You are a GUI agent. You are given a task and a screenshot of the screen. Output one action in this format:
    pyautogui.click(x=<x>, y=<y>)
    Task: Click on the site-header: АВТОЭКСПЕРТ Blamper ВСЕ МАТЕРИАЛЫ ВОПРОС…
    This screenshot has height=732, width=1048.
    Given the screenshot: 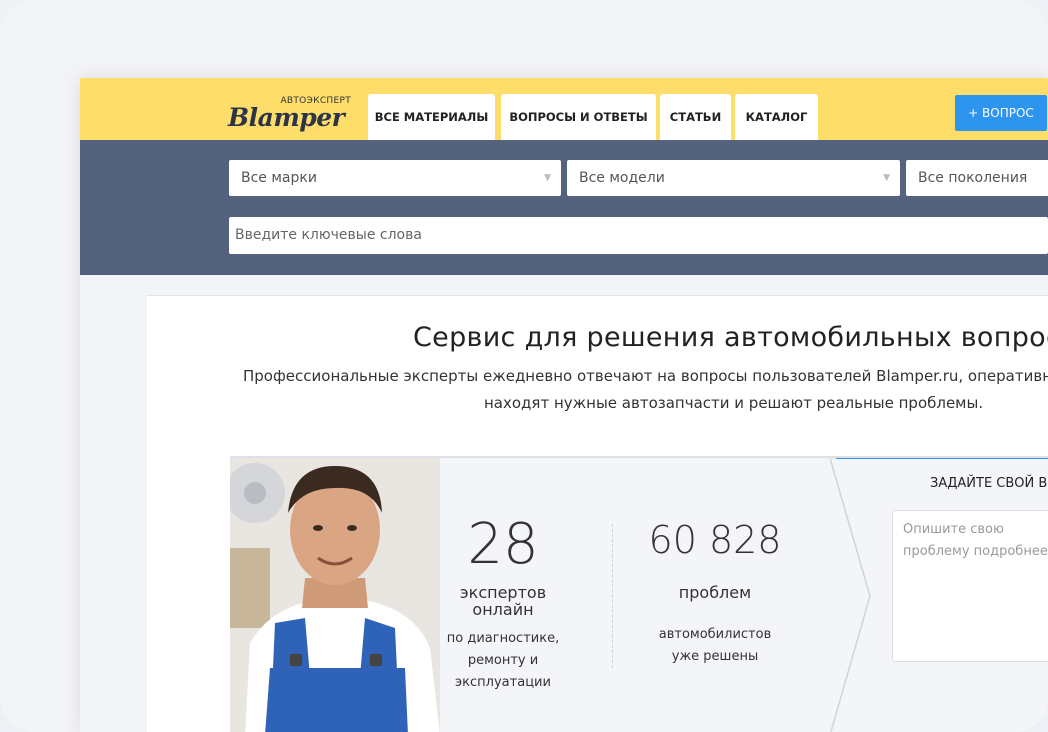 What is the action you would take?
    pyautogui.click(x=564, y=109)
    